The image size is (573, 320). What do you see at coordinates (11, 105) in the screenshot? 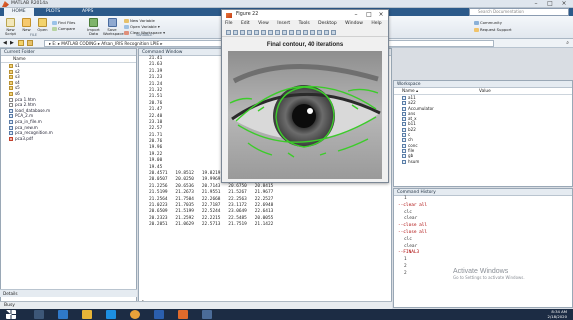
I see `html-file-icon` at bounding box center [11, 105].